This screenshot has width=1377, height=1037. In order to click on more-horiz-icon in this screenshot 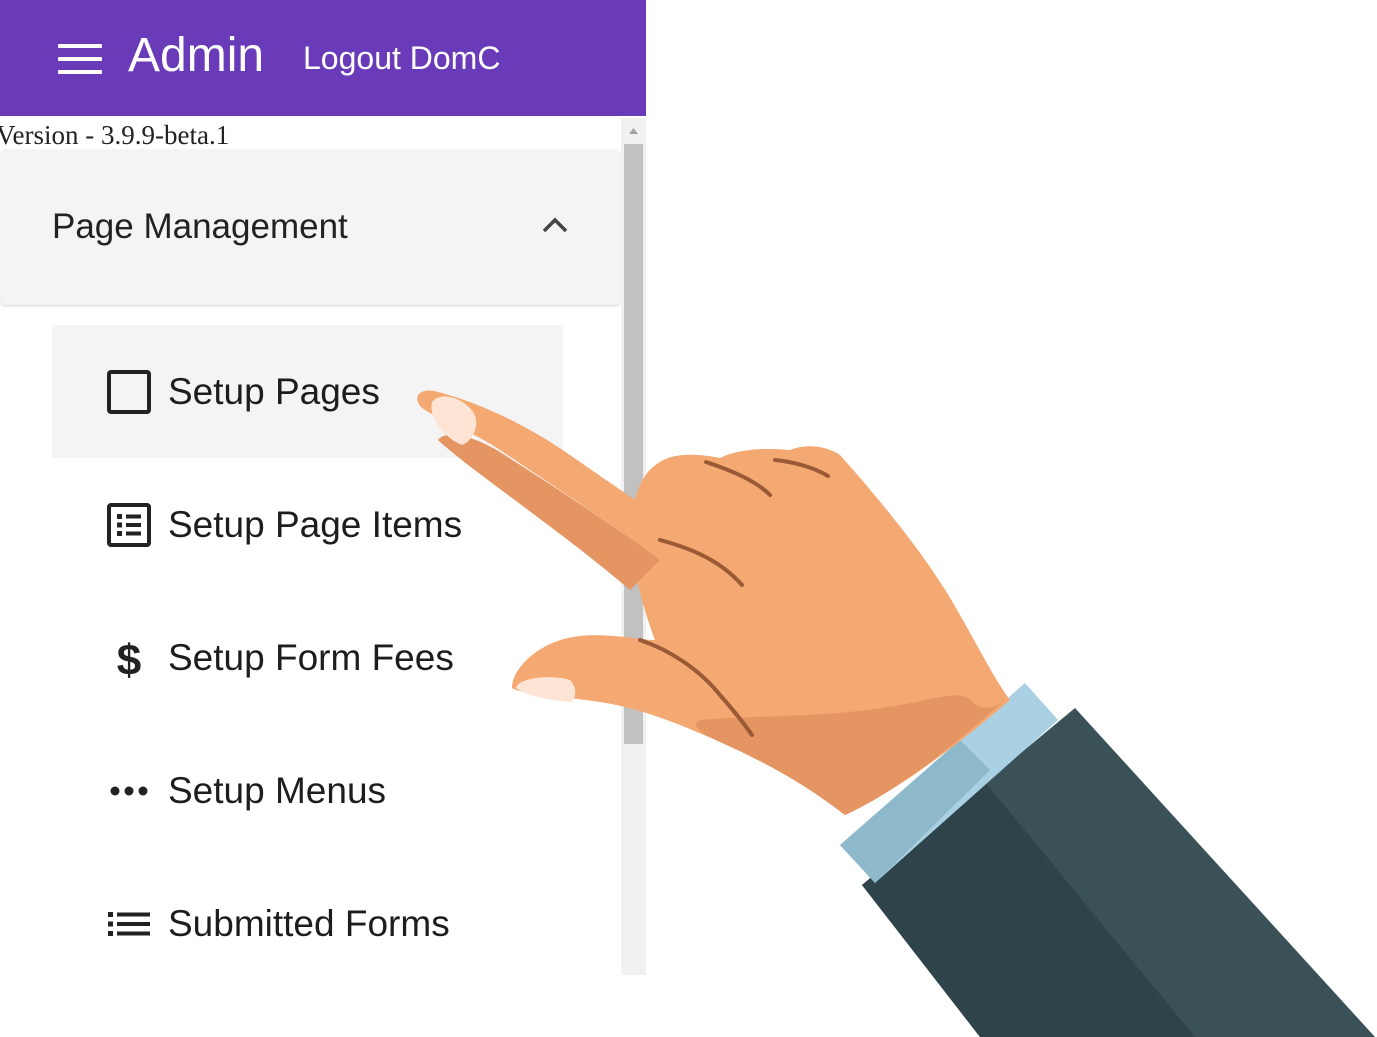, I will do `click(129, 791)`.